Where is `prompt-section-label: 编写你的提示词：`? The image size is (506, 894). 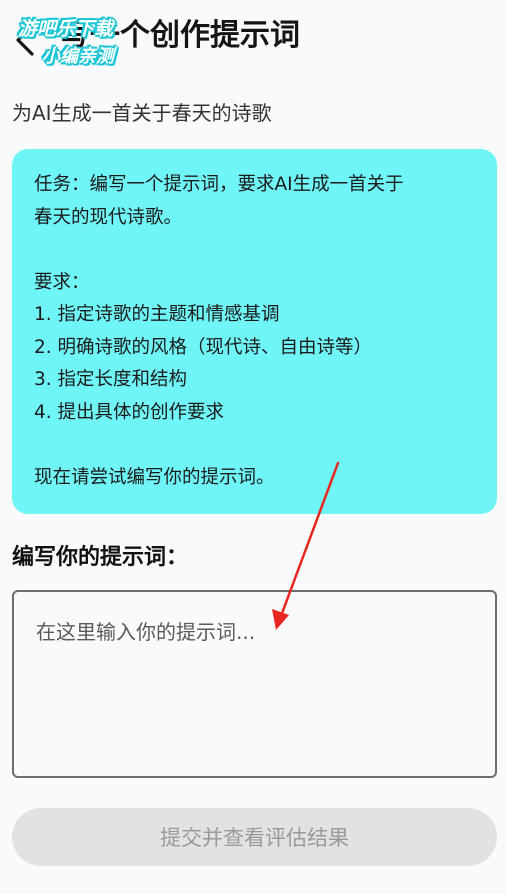 prompt-section-label: 编写你的提示词： is located at coordinates (100, 557).